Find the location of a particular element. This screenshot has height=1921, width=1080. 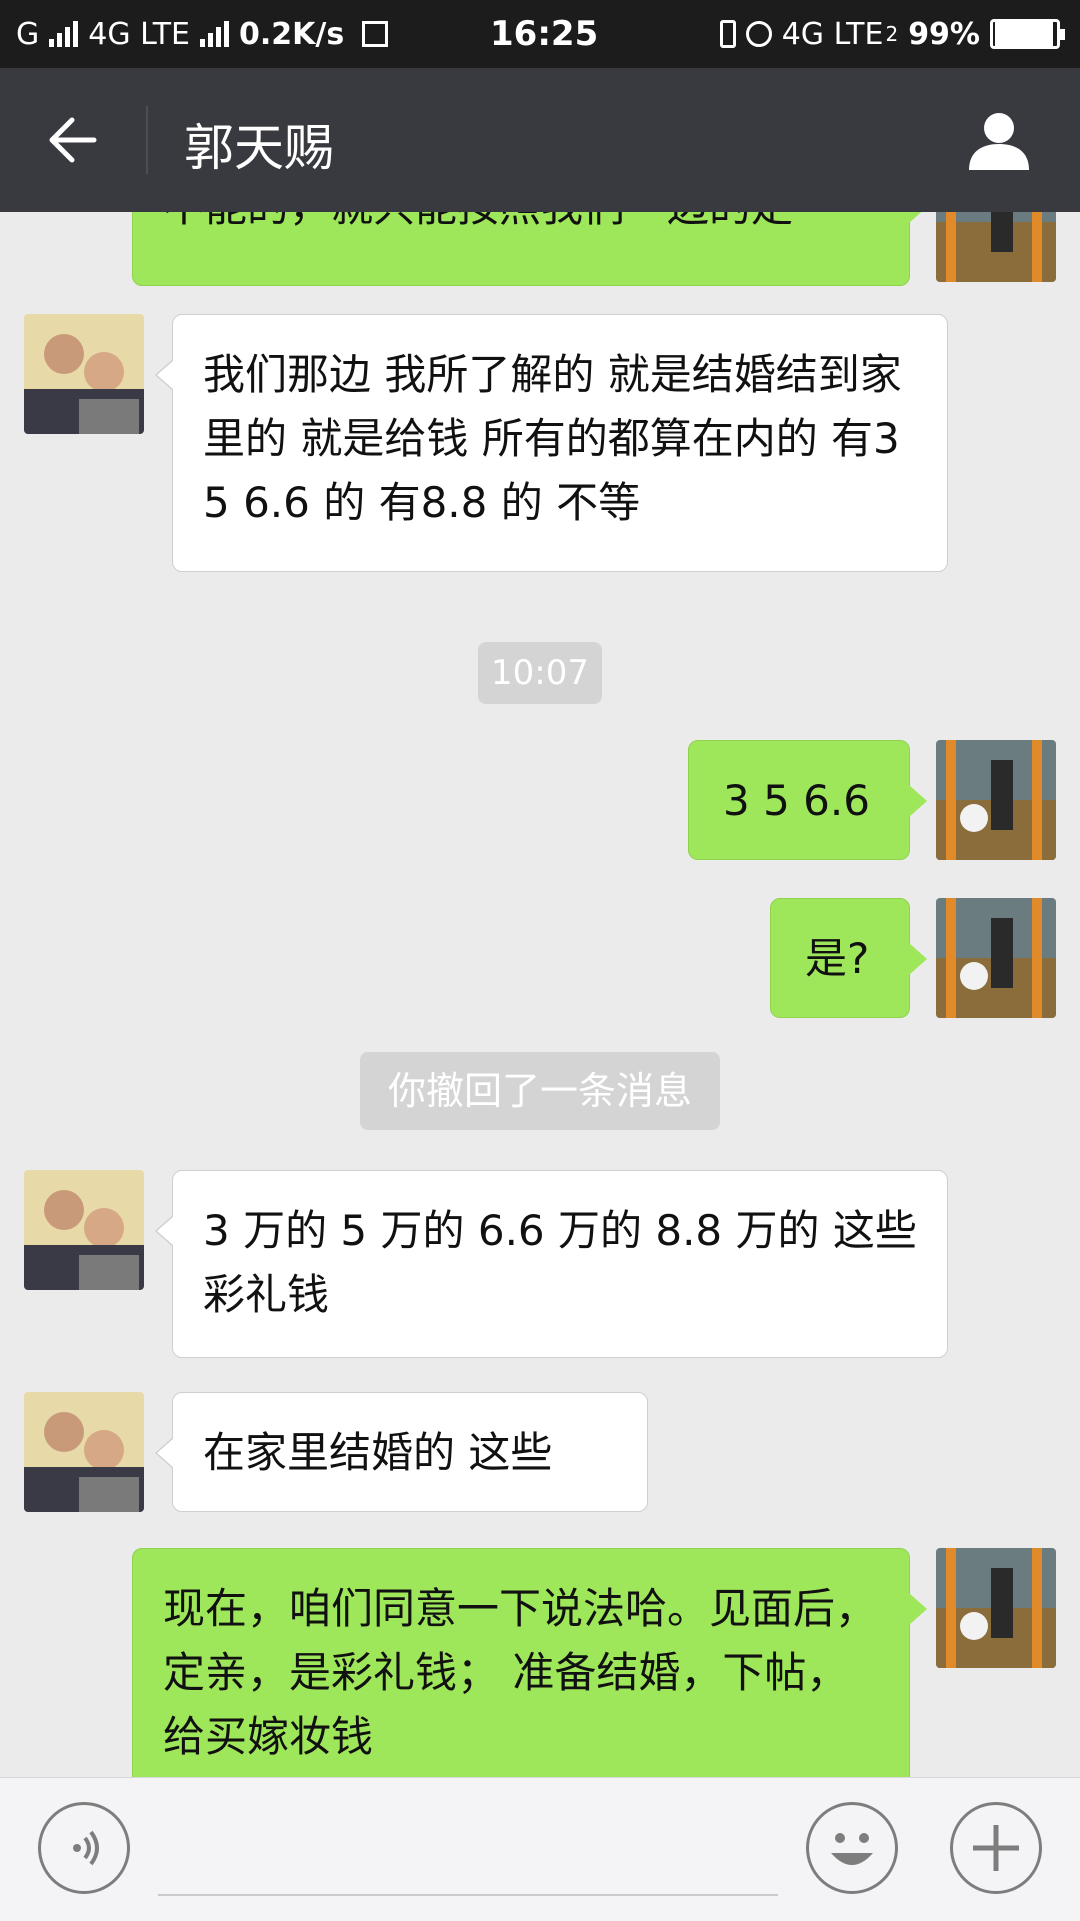

status-bar: G 4G LTE 0.2K/s 16:25 4G LTE 2 99% is located at coordinates (540, 34).